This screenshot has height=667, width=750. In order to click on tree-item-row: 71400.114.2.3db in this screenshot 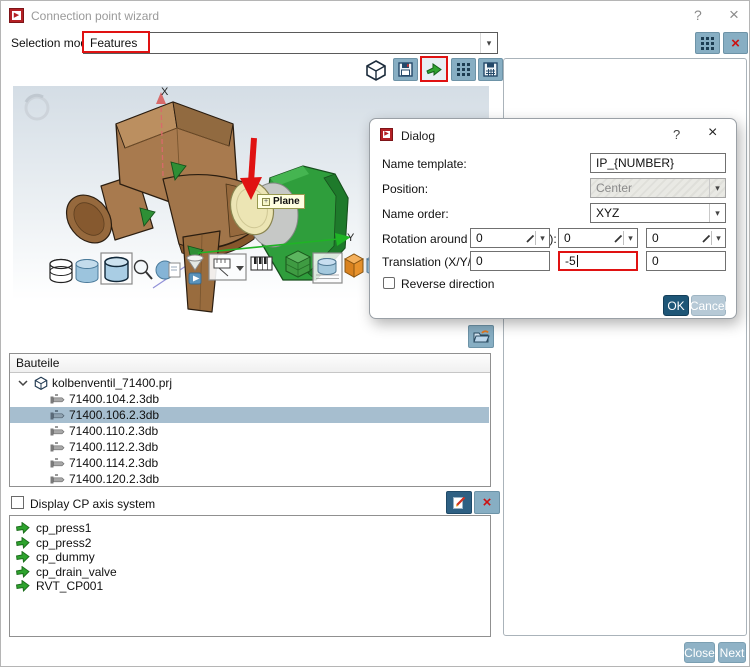, I will do `click(249, 463)`.